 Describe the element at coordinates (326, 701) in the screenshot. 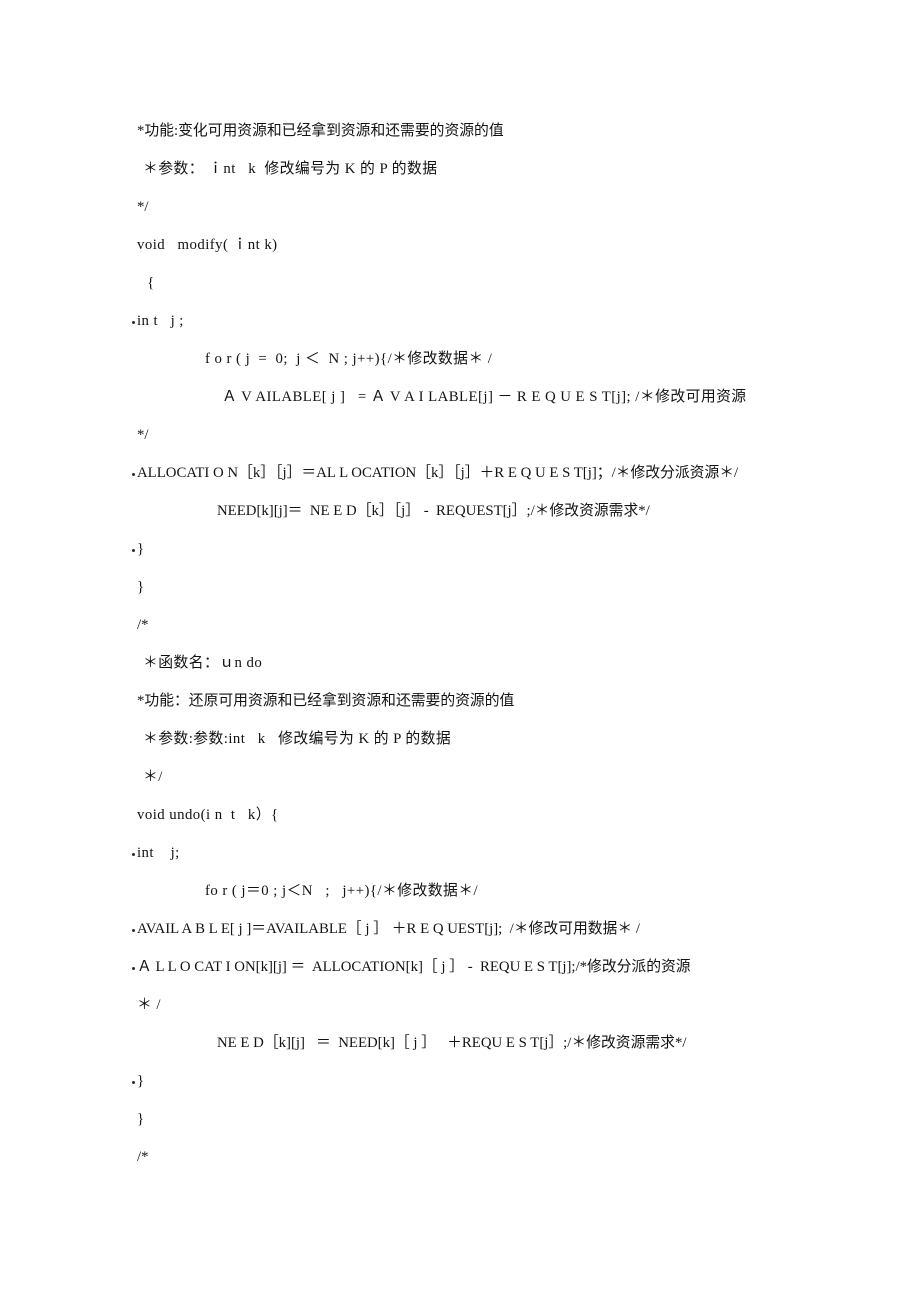

I see `code-line-text: *功能：还原可用资源和已经拿到资源和还需要的资源的值` at that location.